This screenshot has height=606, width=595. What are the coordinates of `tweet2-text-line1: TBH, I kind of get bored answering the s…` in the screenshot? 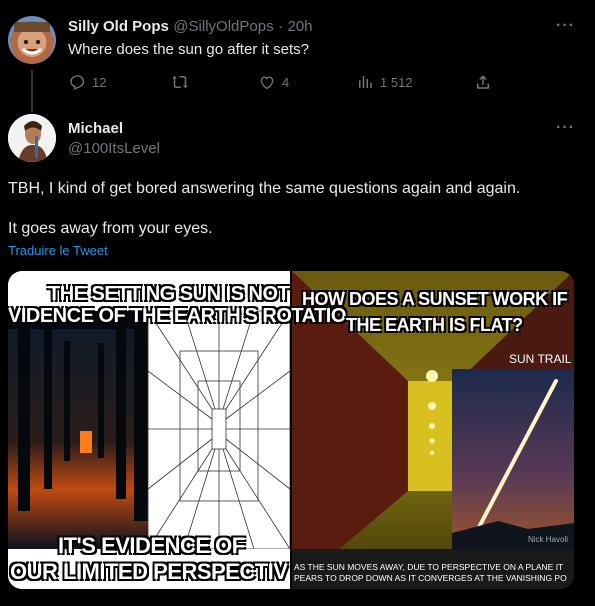 It's located at (264, 188).